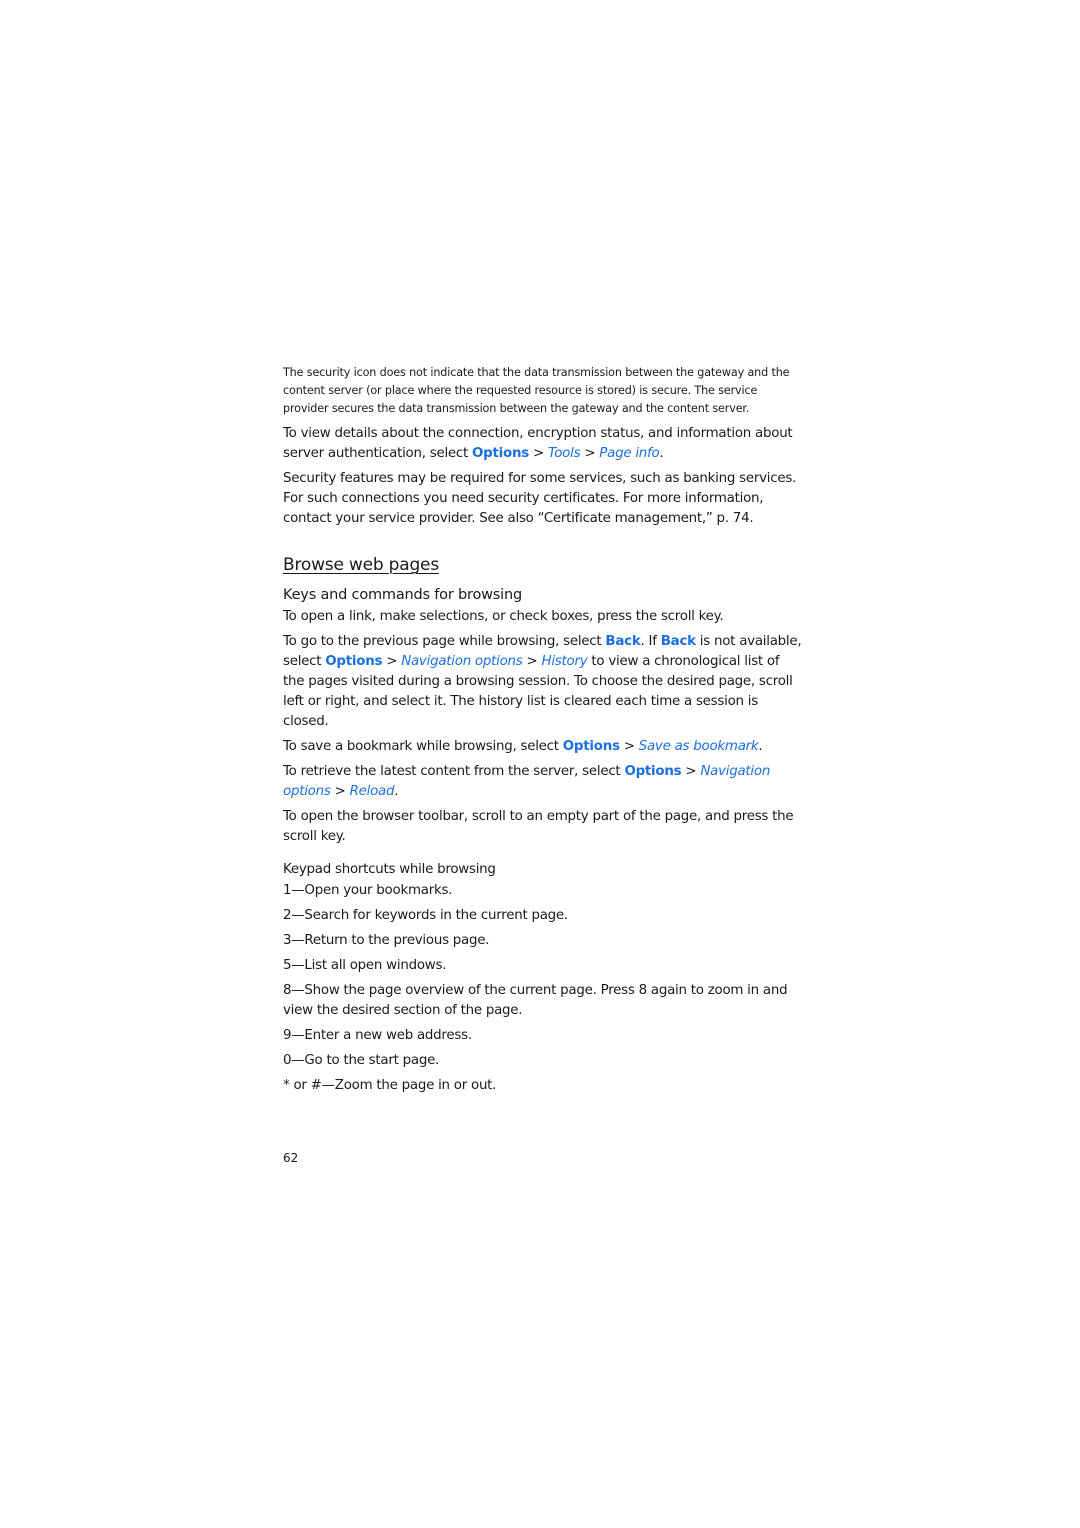  What do you see at coordinates (409, 1085) in the screenshot?
I see `shortcut-description: —Zoom the page in or out.` at bounding box center [409, 1085].